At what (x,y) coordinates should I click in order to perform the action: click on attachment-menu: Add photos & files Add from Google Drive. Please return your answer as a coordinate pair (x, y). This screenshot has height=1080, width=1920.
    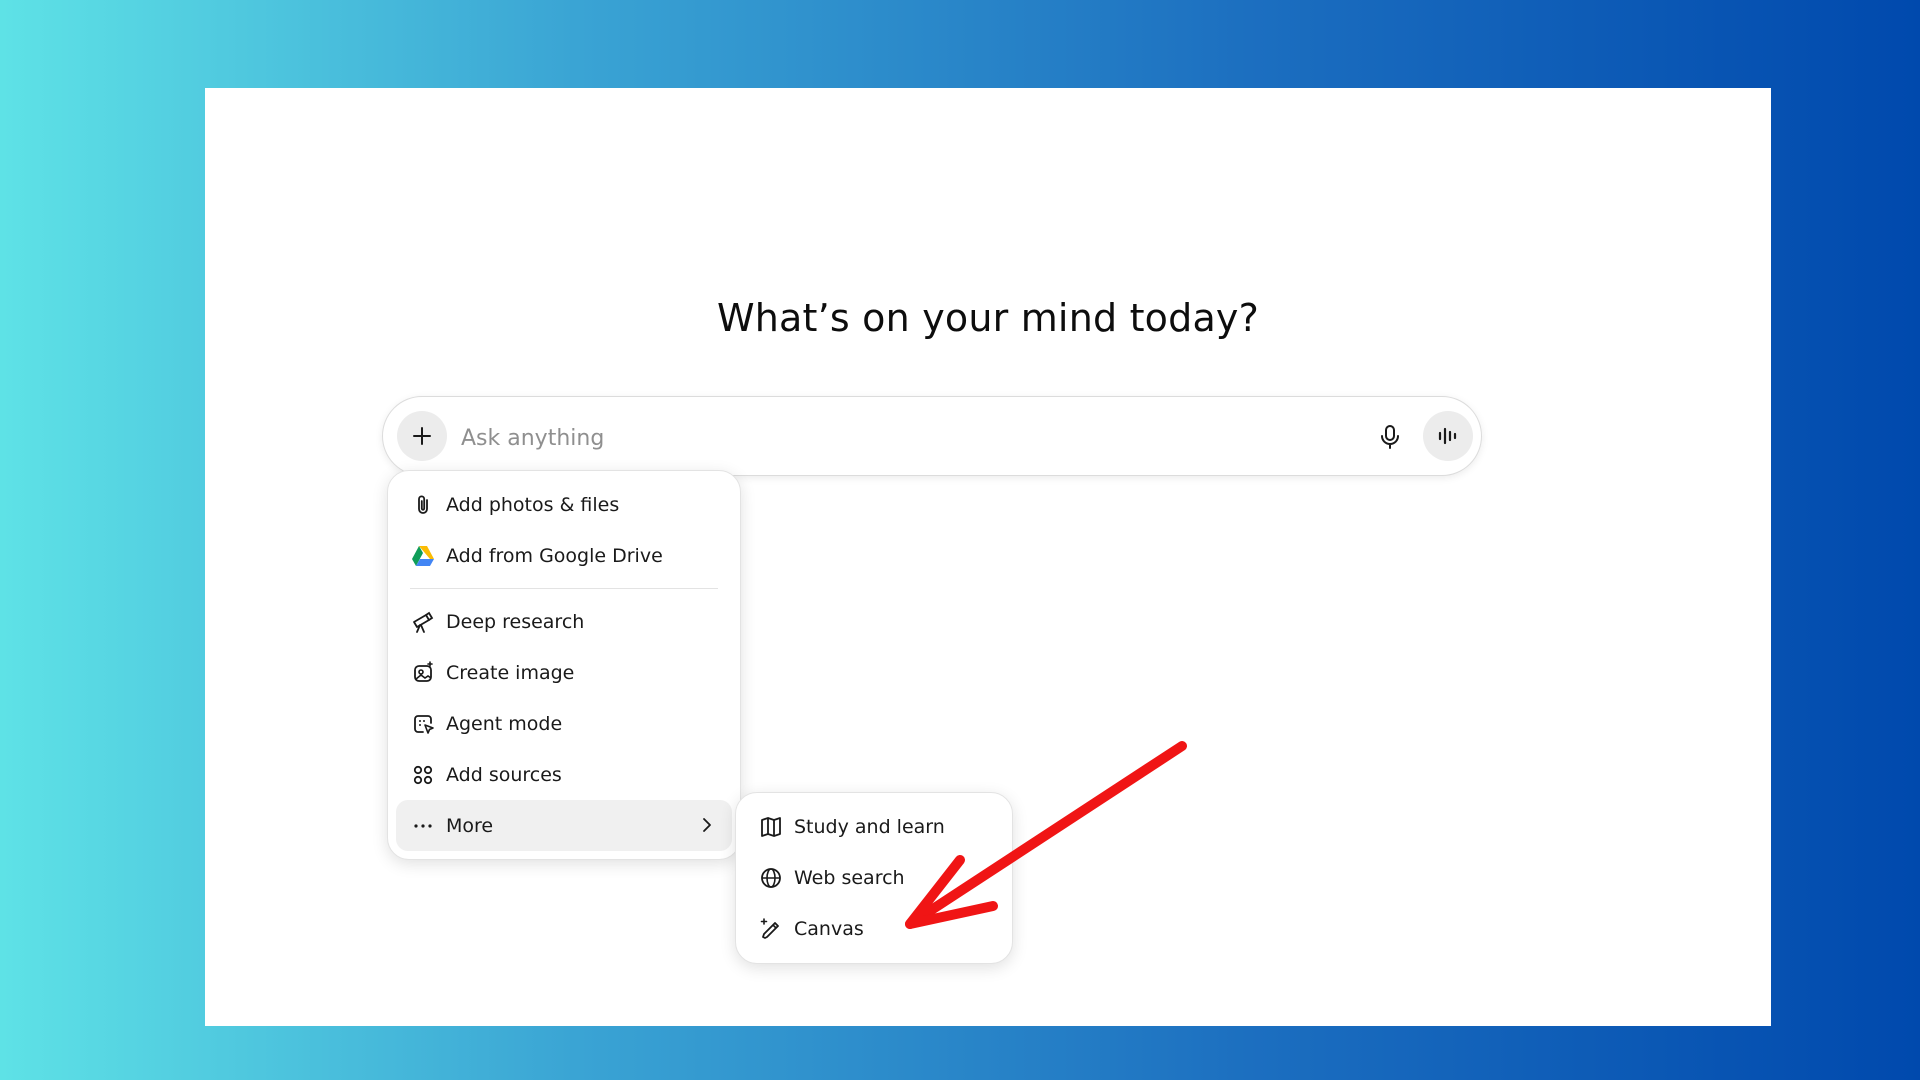
    Looking at the image, I should click on (564, 665).